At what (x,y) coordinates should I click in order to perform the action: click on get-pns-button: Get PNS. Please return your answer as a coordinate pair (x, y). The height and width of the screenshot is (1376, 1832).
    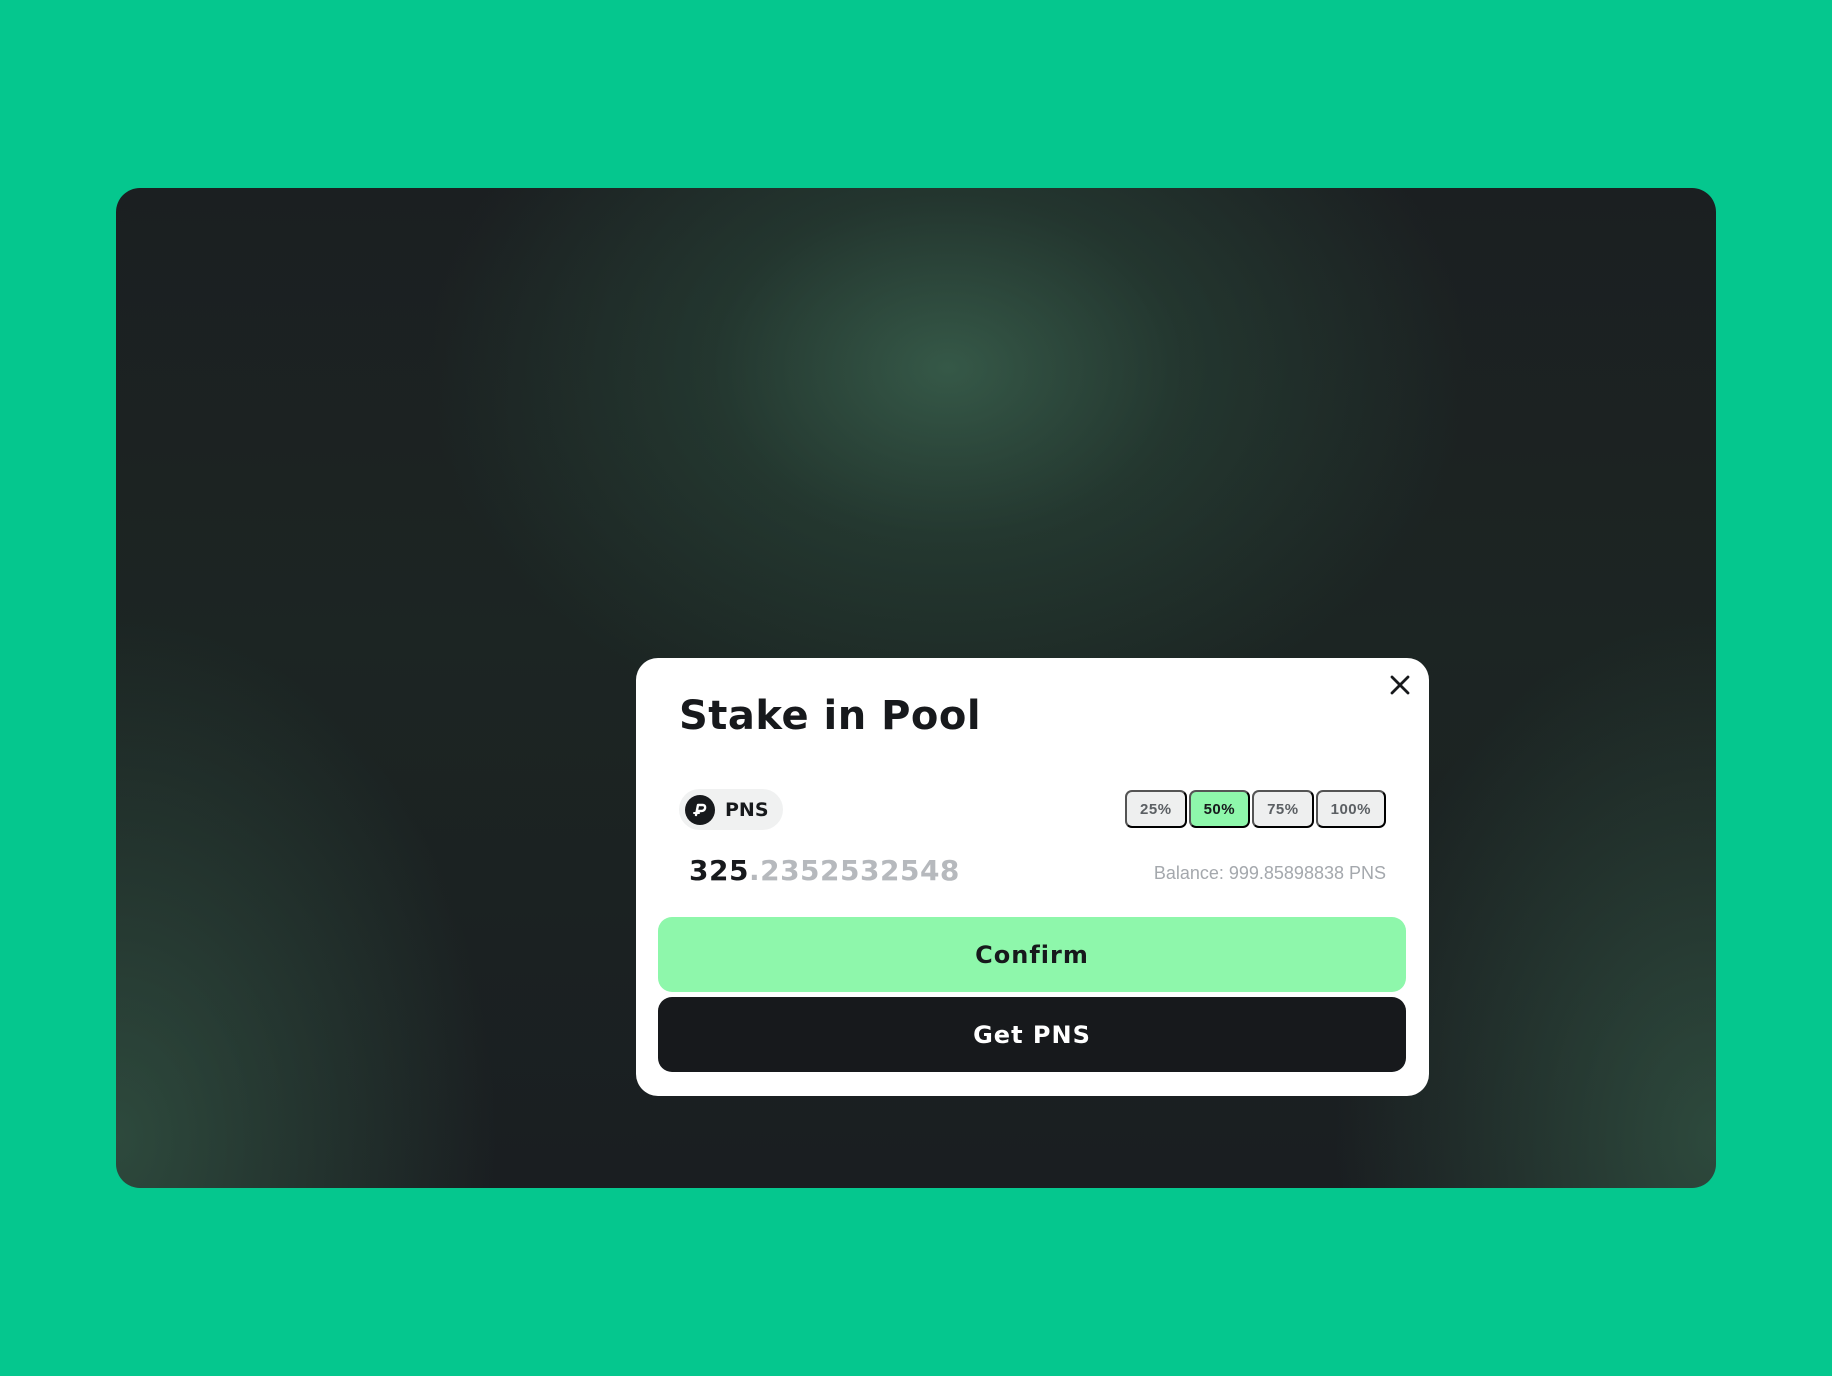
    Looking at the image, I should click on (1032, 1034).